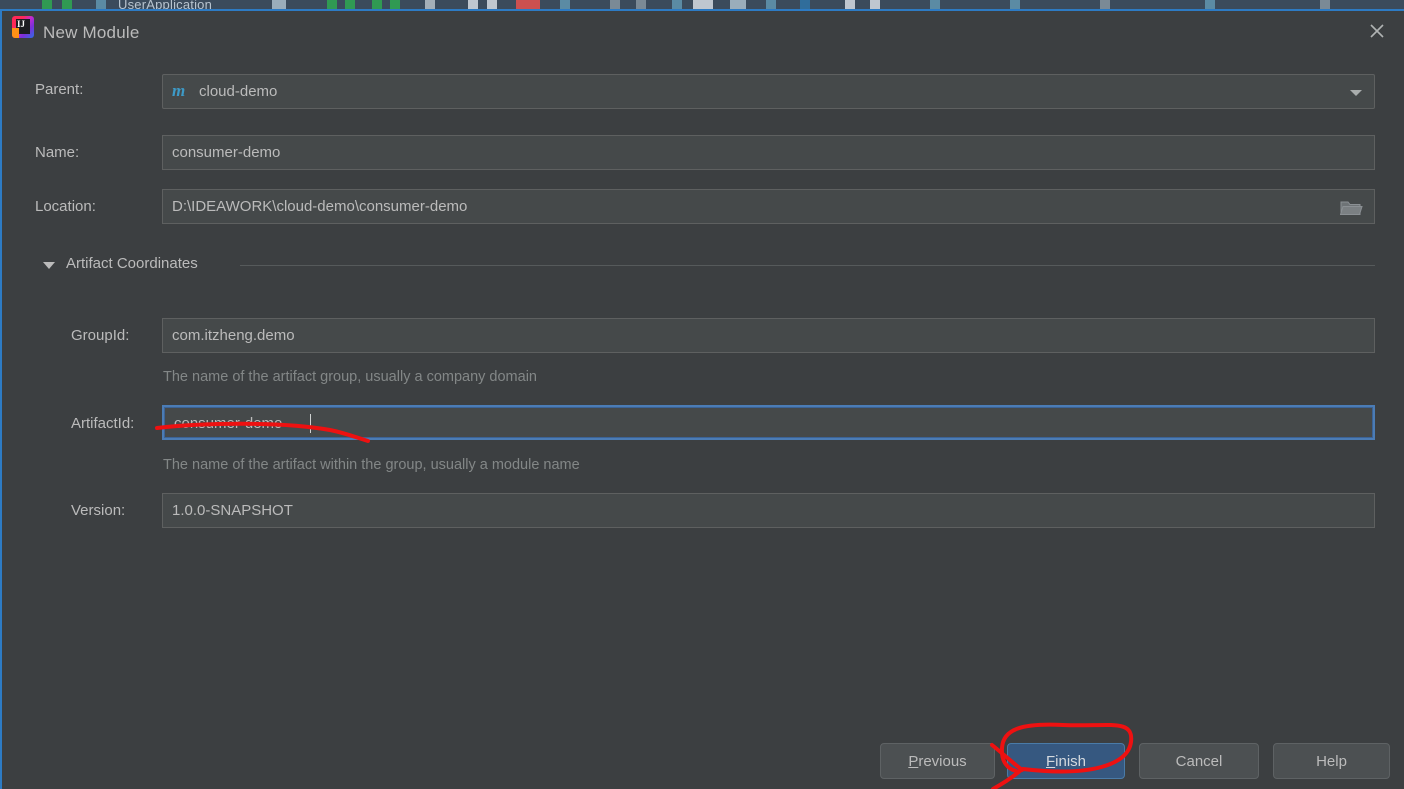 Image resolution: width=1404 pixels, height=789 pixels. I want to click on group-id-value: com.itzheng.demo, so click(233, 335).